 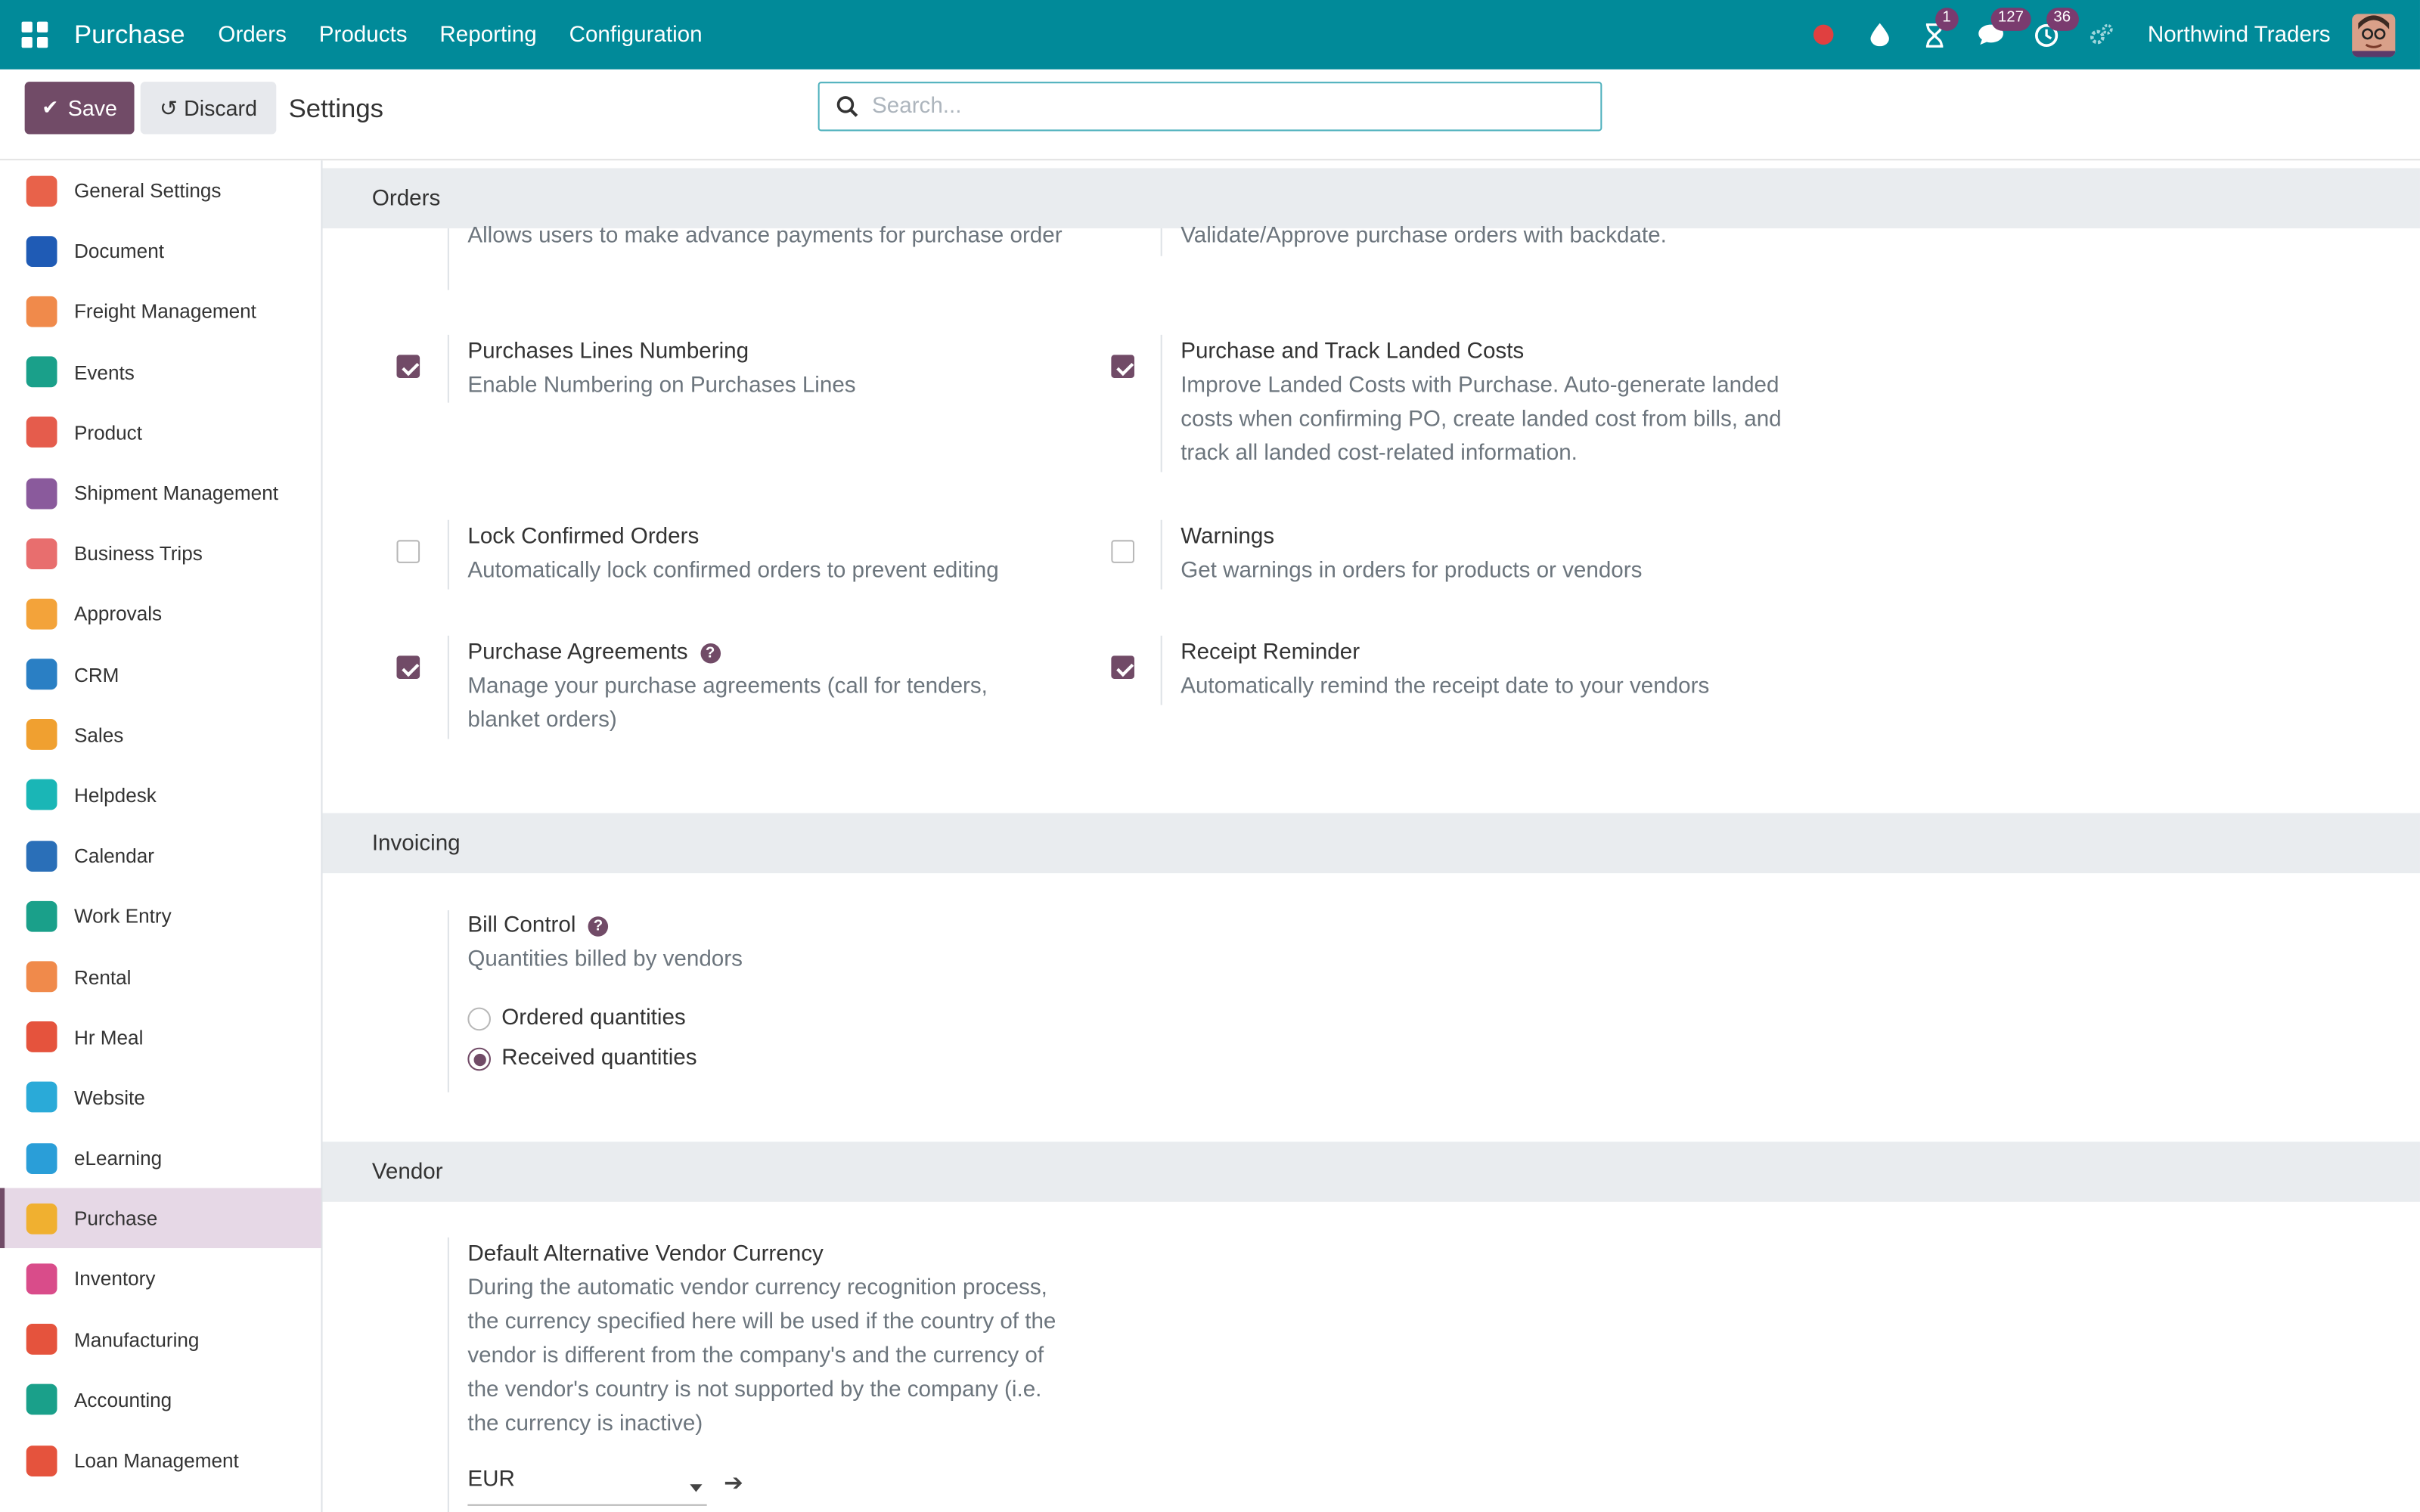 What do you see at coordinates (160, 372) in the screenshot?
I see `sidebar-item-events: Events` at bounding box center [160, 372].